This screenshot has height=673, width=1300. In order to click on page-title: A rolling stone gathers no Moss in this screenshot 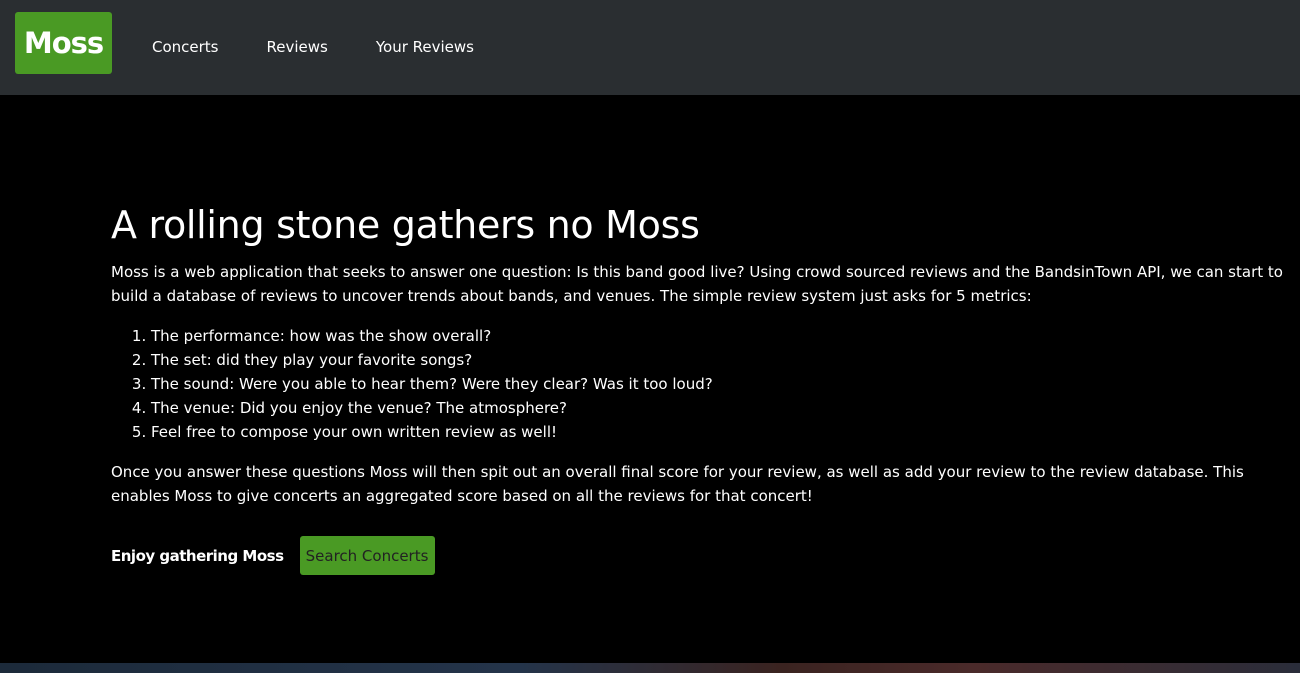, I will do `click(405, 225)`.